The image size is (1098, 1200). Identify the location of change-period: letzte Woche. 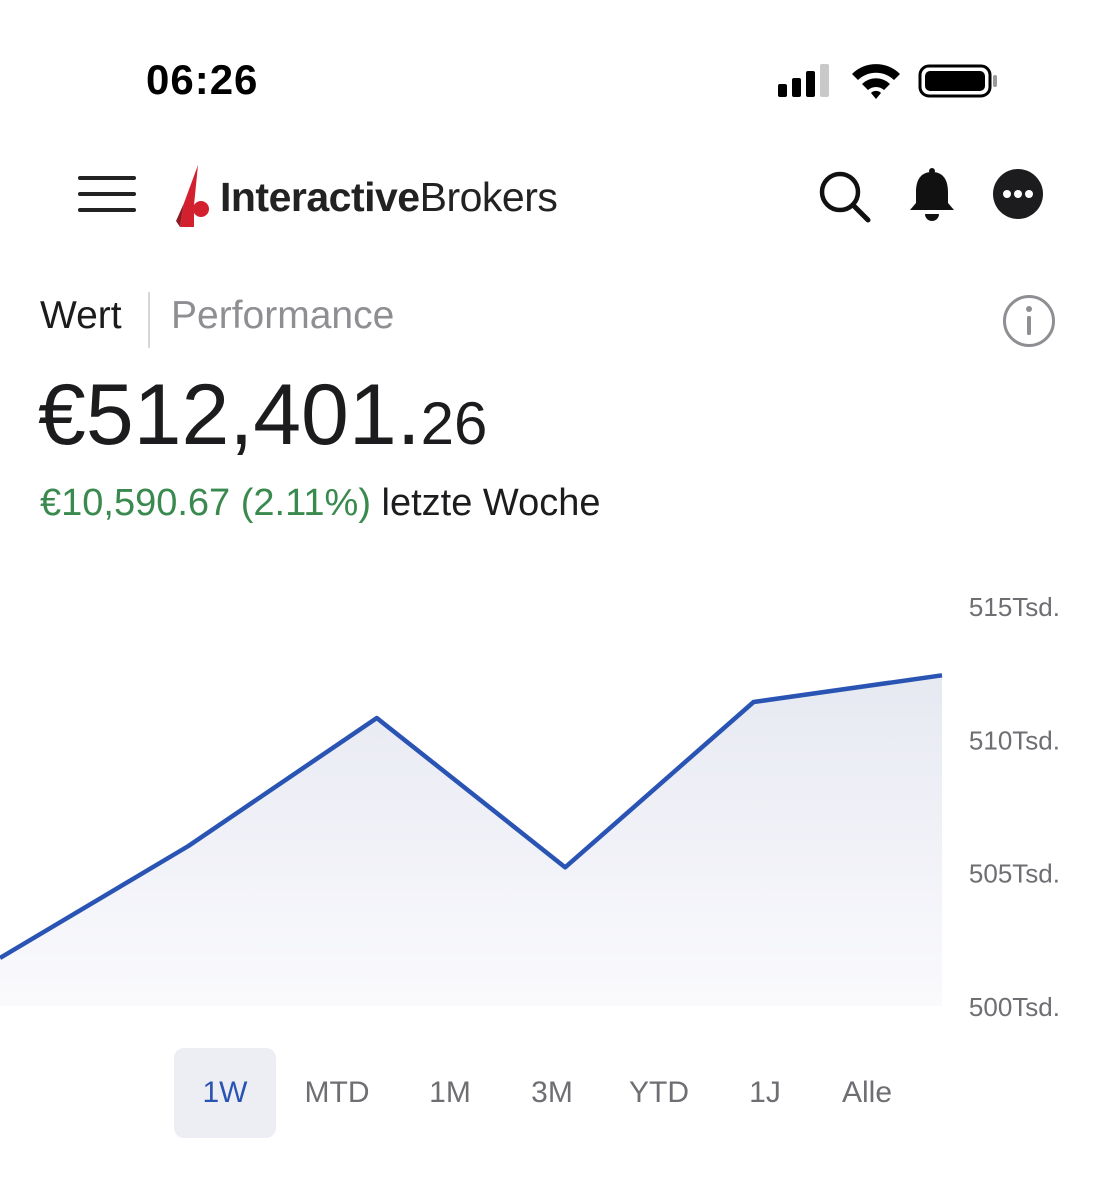
(491, 503).